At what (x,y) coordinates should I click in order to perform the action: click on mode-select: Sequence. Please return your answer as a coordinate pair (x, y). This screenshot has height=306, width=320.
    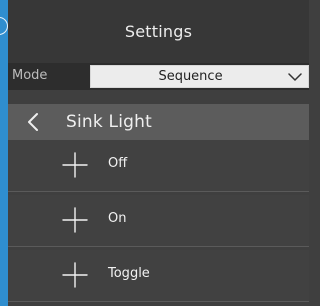
    Looking at the image, I should click on (199, 76).